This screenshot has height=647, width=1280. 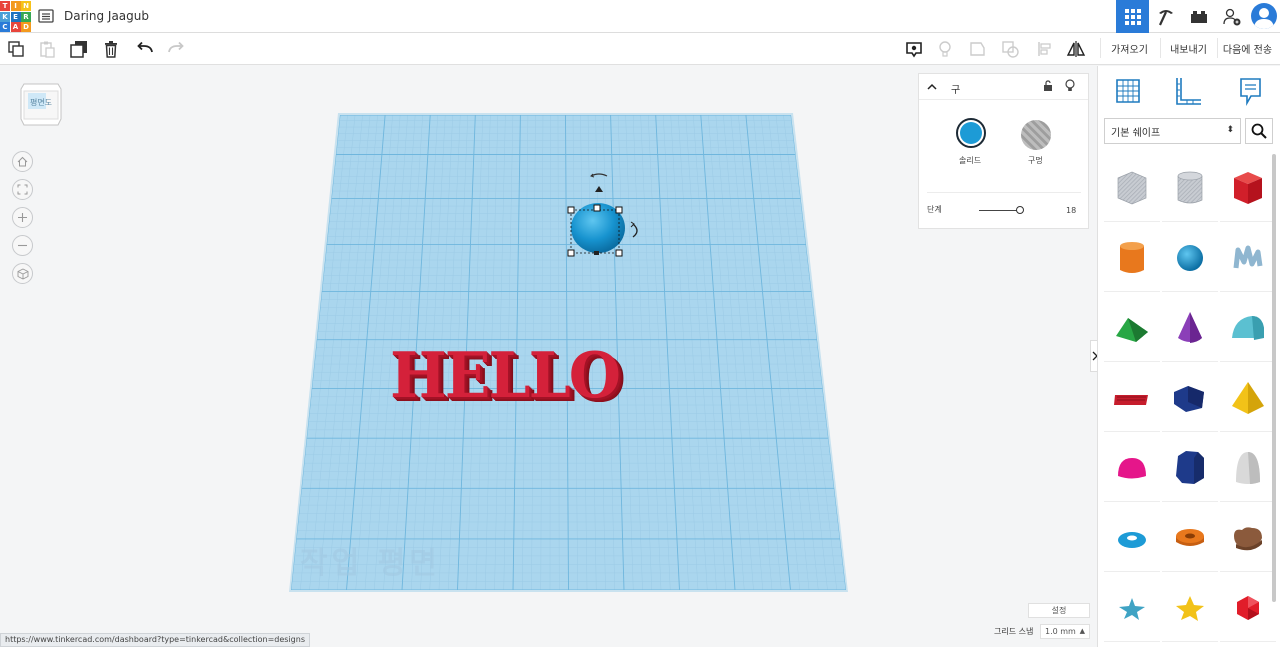 I want to click on visibility-bulb-icon, so click(x=1070, y=85).